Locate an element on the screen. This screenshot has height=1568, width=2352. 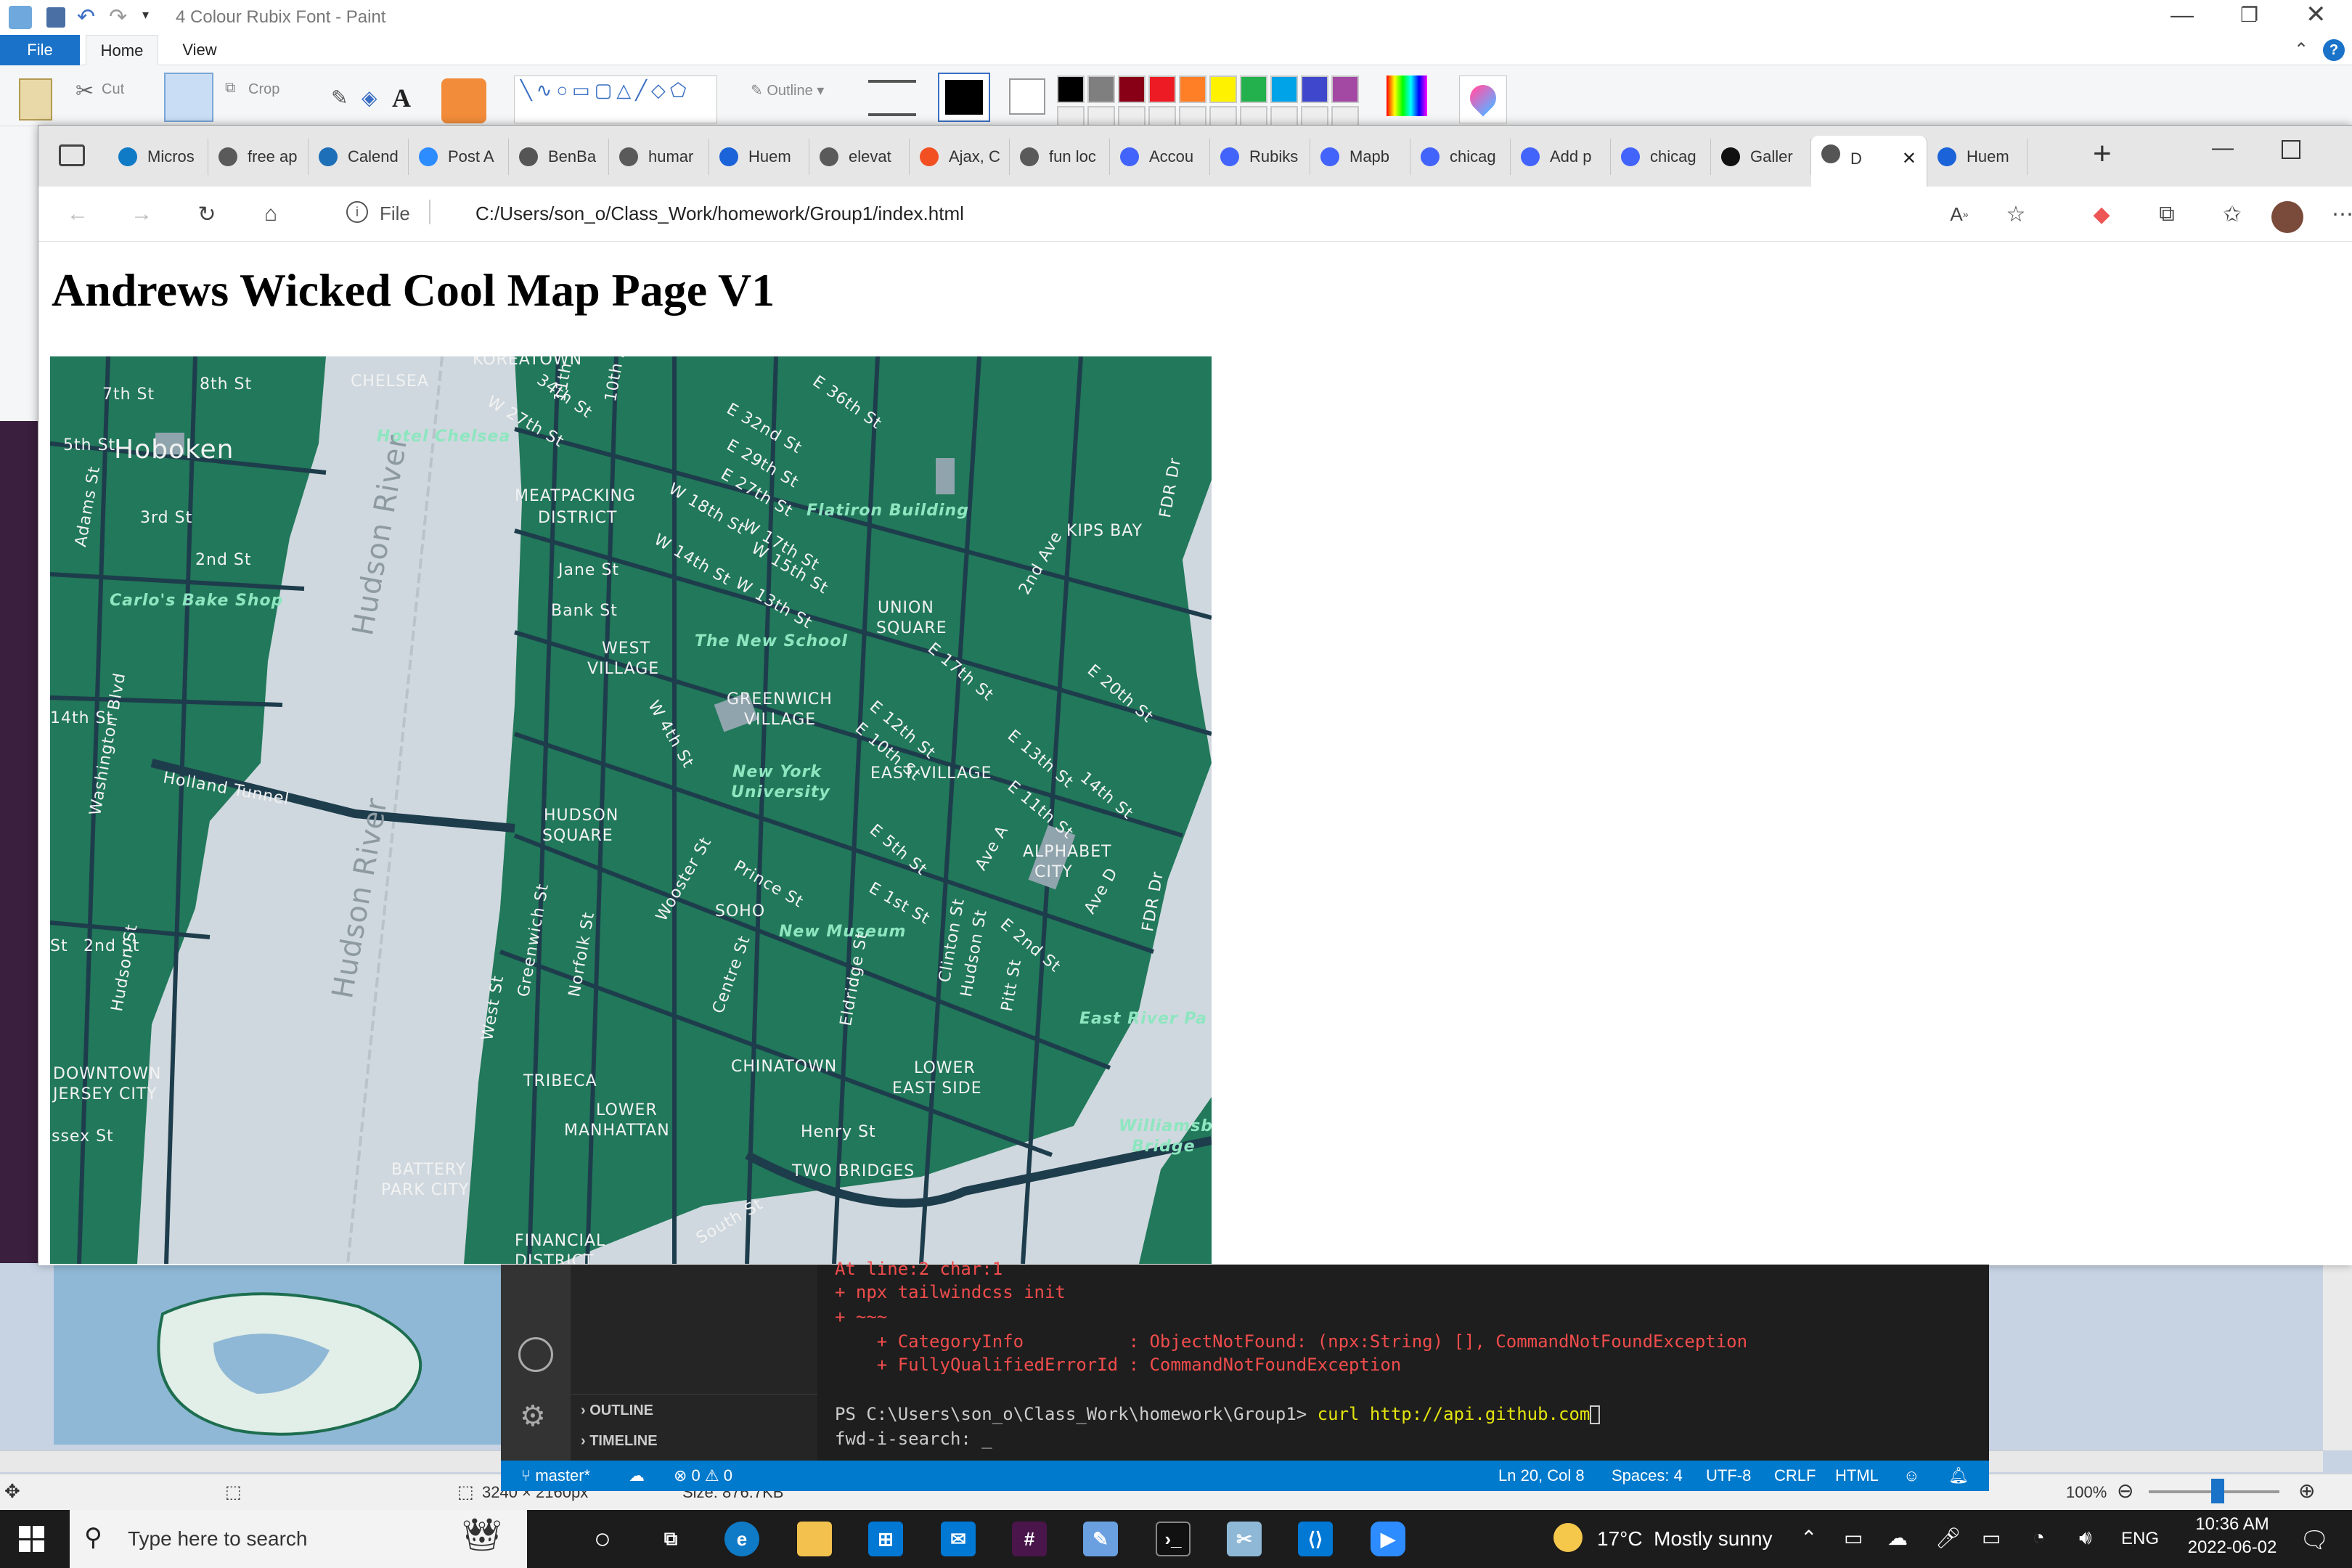
weather-text: 17°C Mostly sunny is located at coordinates (1685, 1539).